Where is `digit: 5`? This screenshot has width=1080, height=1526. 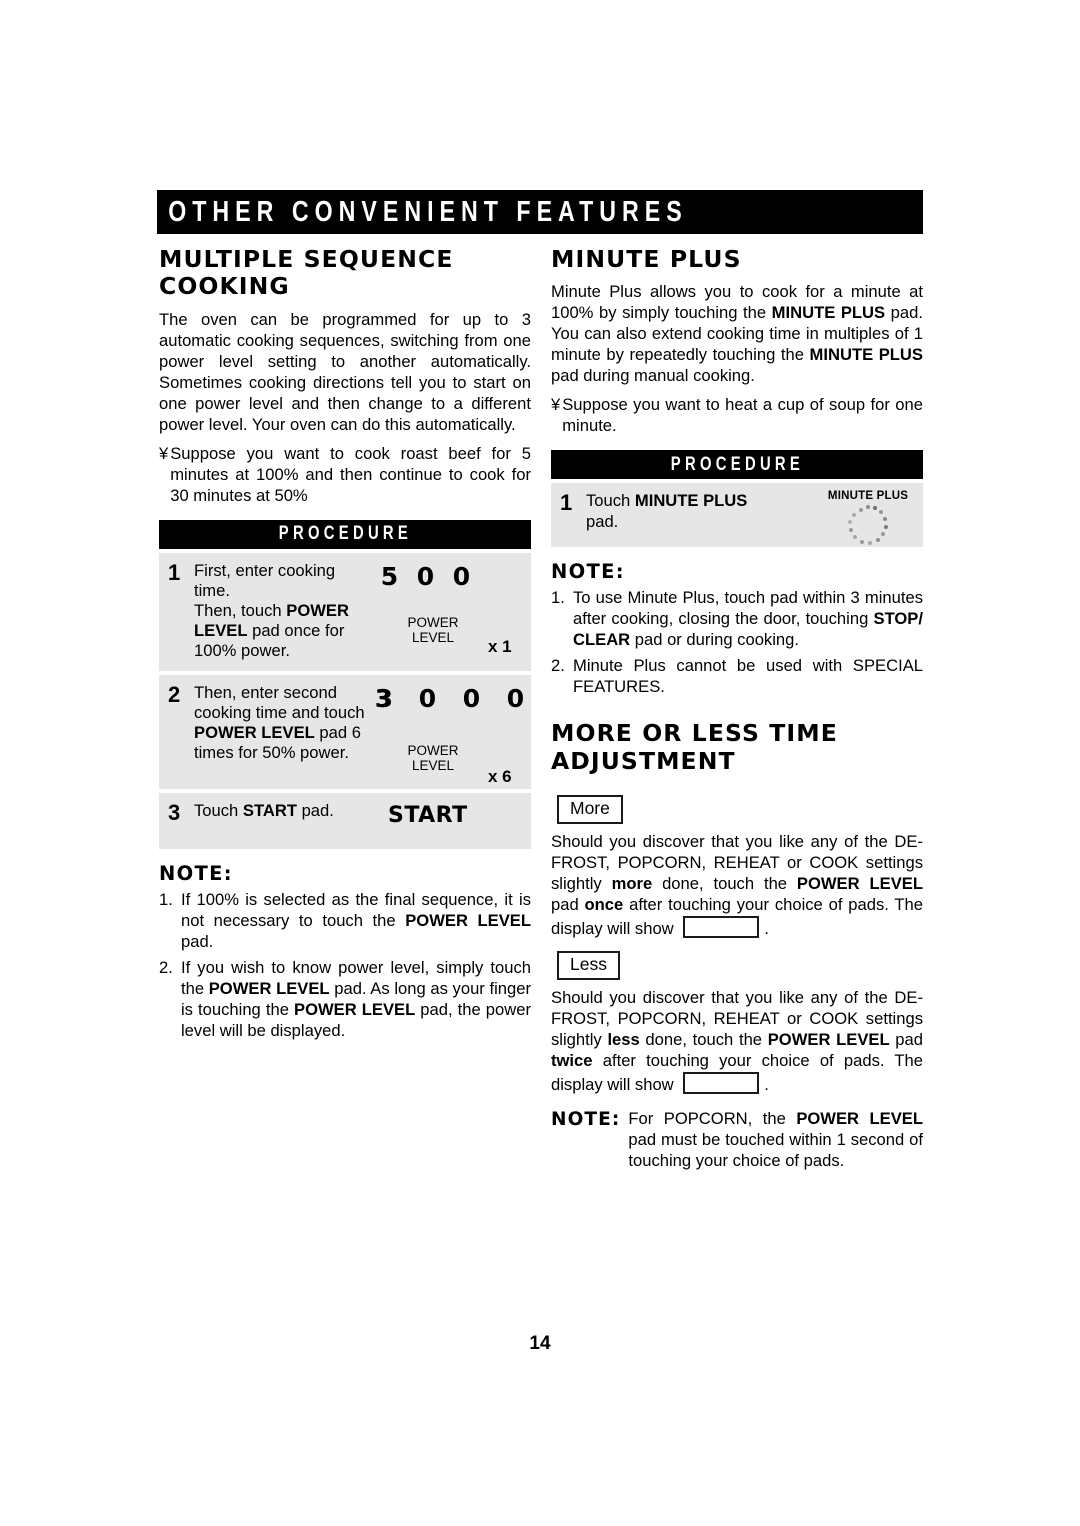 digit: 5 is located at coordinates (390, 576).